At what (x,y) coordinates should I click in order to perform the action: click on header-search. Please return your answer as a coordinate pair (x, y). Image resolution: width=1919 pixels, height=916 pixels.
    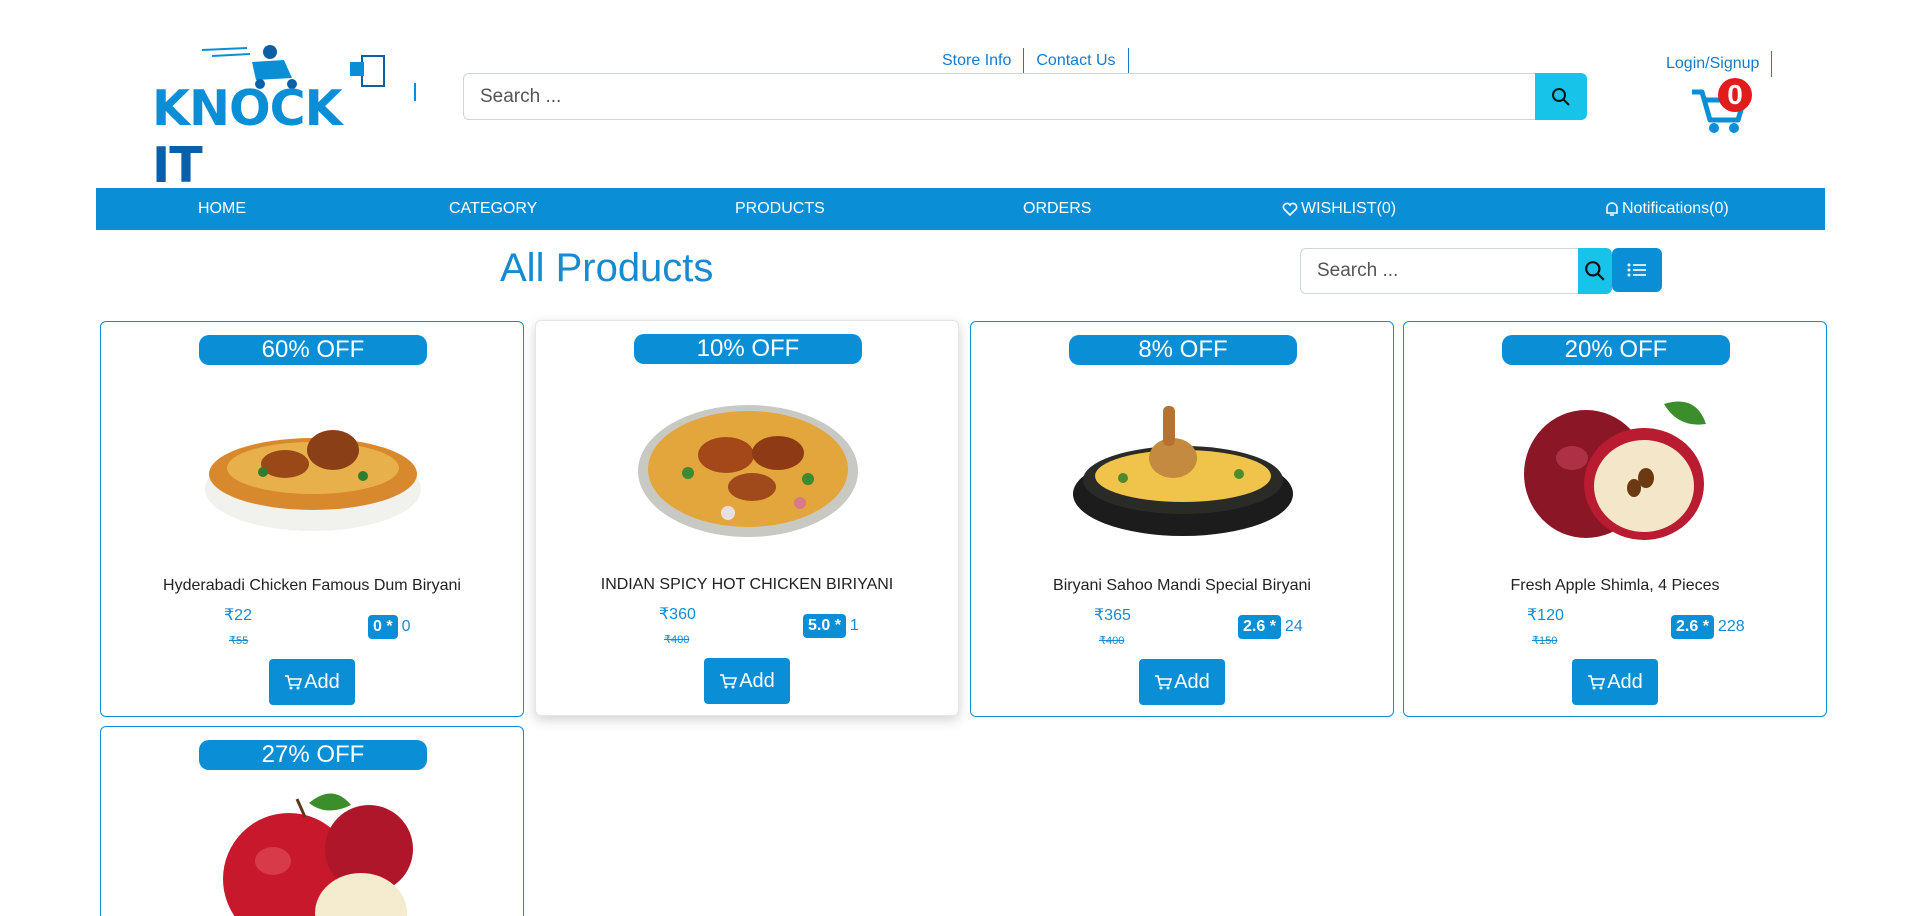
    Looking at the image, I should click on (1025, 96).